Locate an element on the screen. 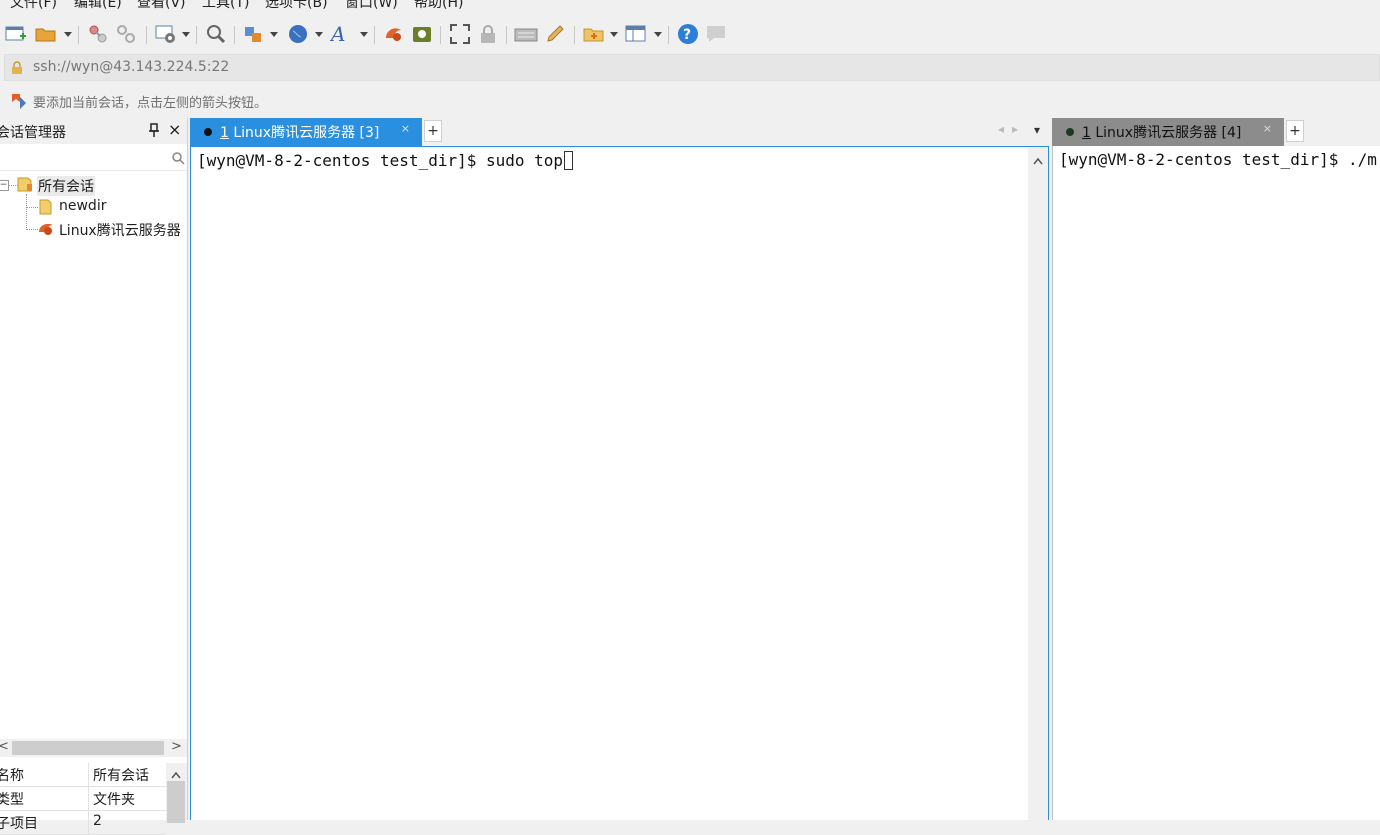 Image resolution: width=1380 pixels, height=835 pixels. bookmark-arrow-icon is located at coordinates (19, 104).